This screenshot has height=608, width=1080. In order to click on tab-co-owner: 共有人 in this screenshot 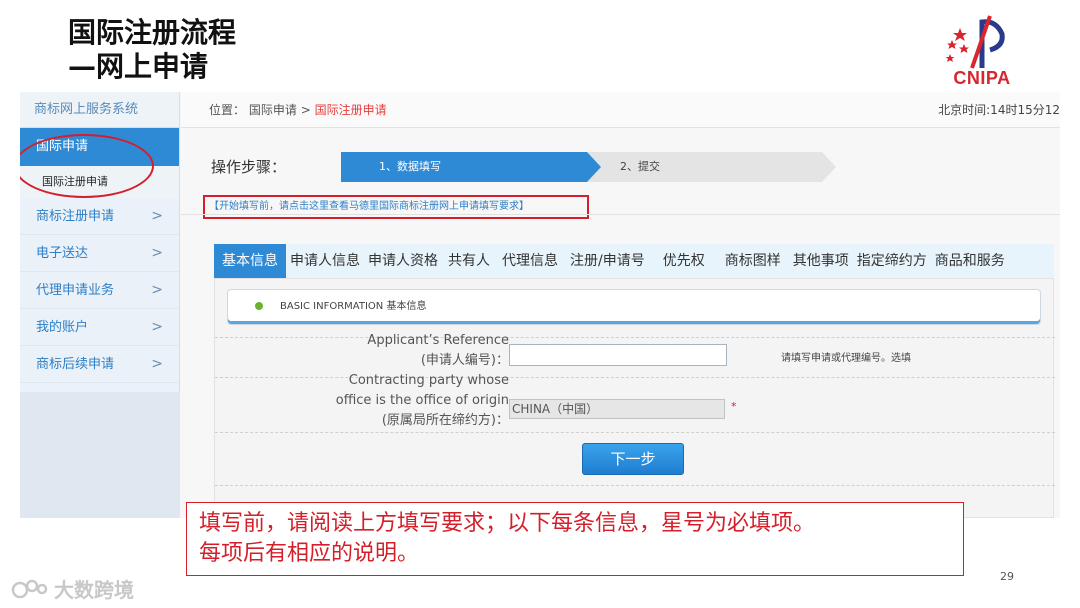, I will do `click(469, 261)`.